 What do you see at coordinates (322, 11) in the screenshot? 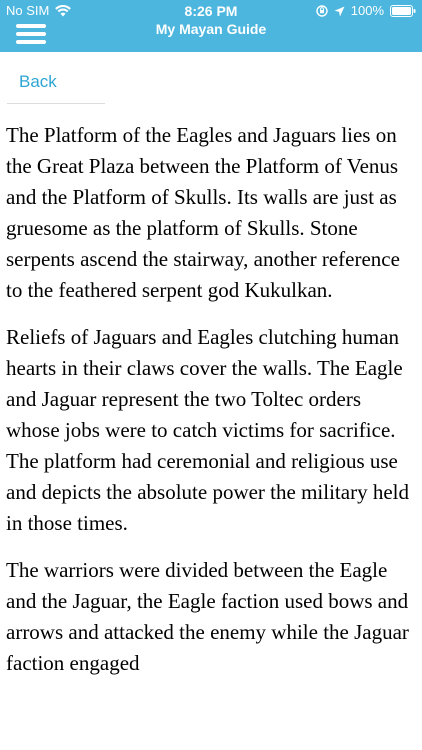
I see `lock-rotation-icon` at bounding box center [322, 11].